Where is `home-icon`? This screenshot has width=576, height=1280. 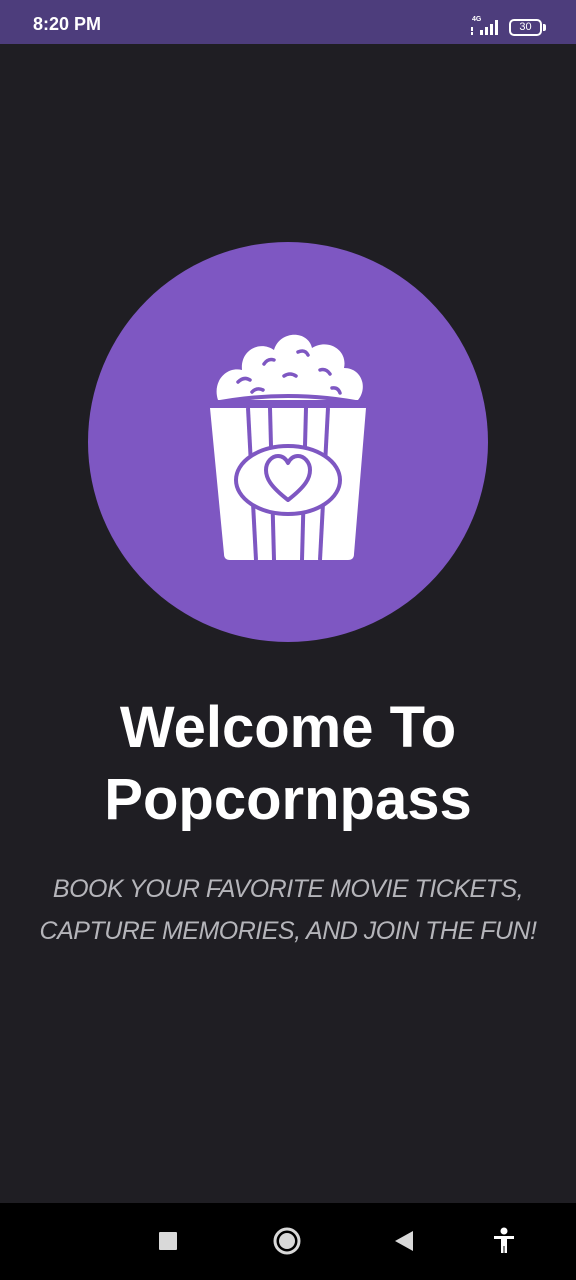 home-icon is located at coordinates (287, 1241).